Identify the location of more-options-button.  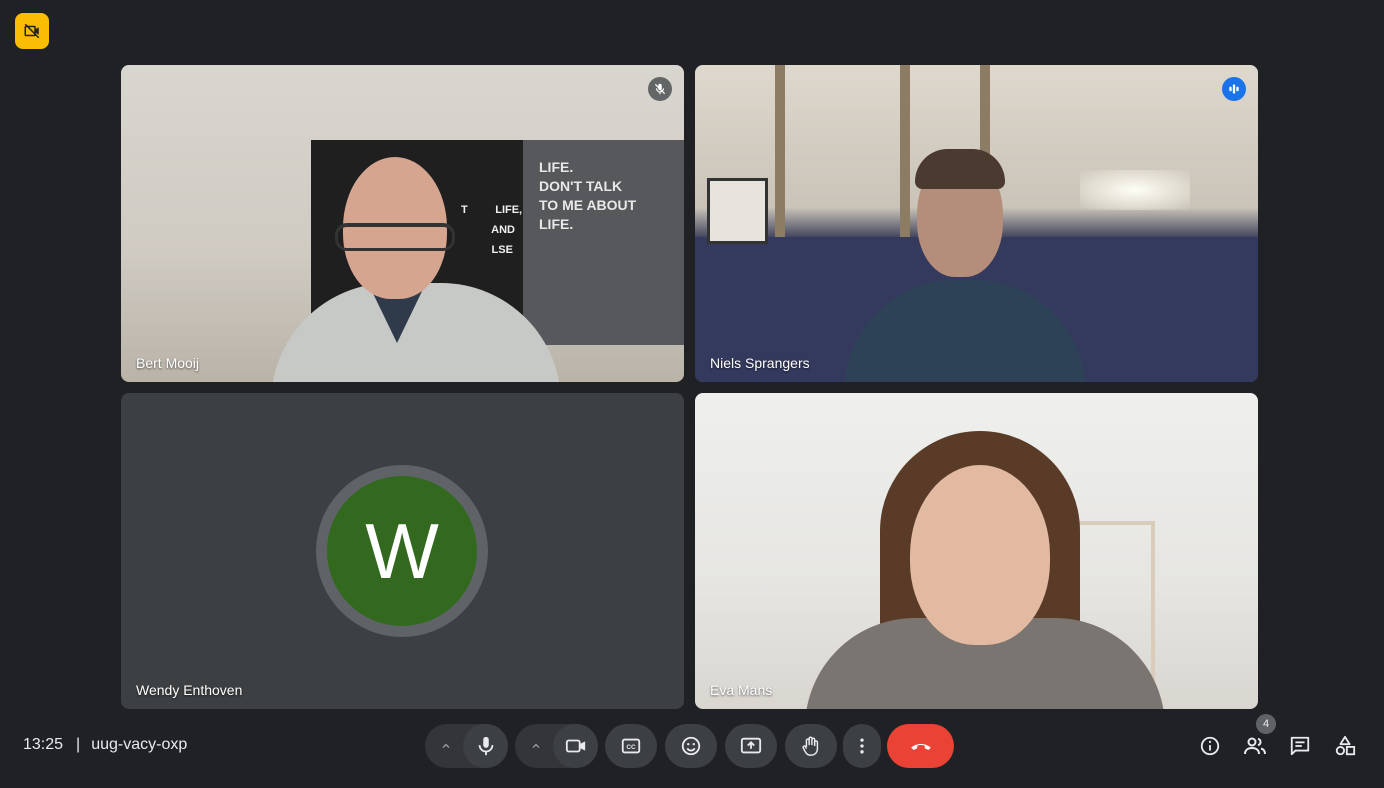
(862, 746).